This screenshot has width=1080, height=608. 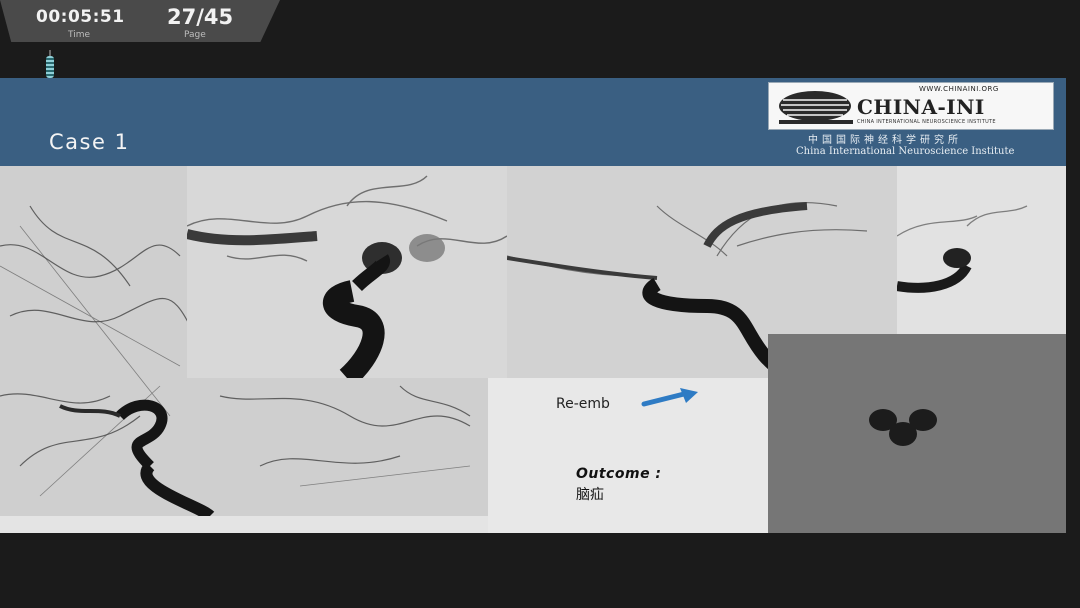 What do you see at coordinates (619, 474) in the screenshot?
I see `outcome-label: Outcome :` at bounding box center [619, 474].